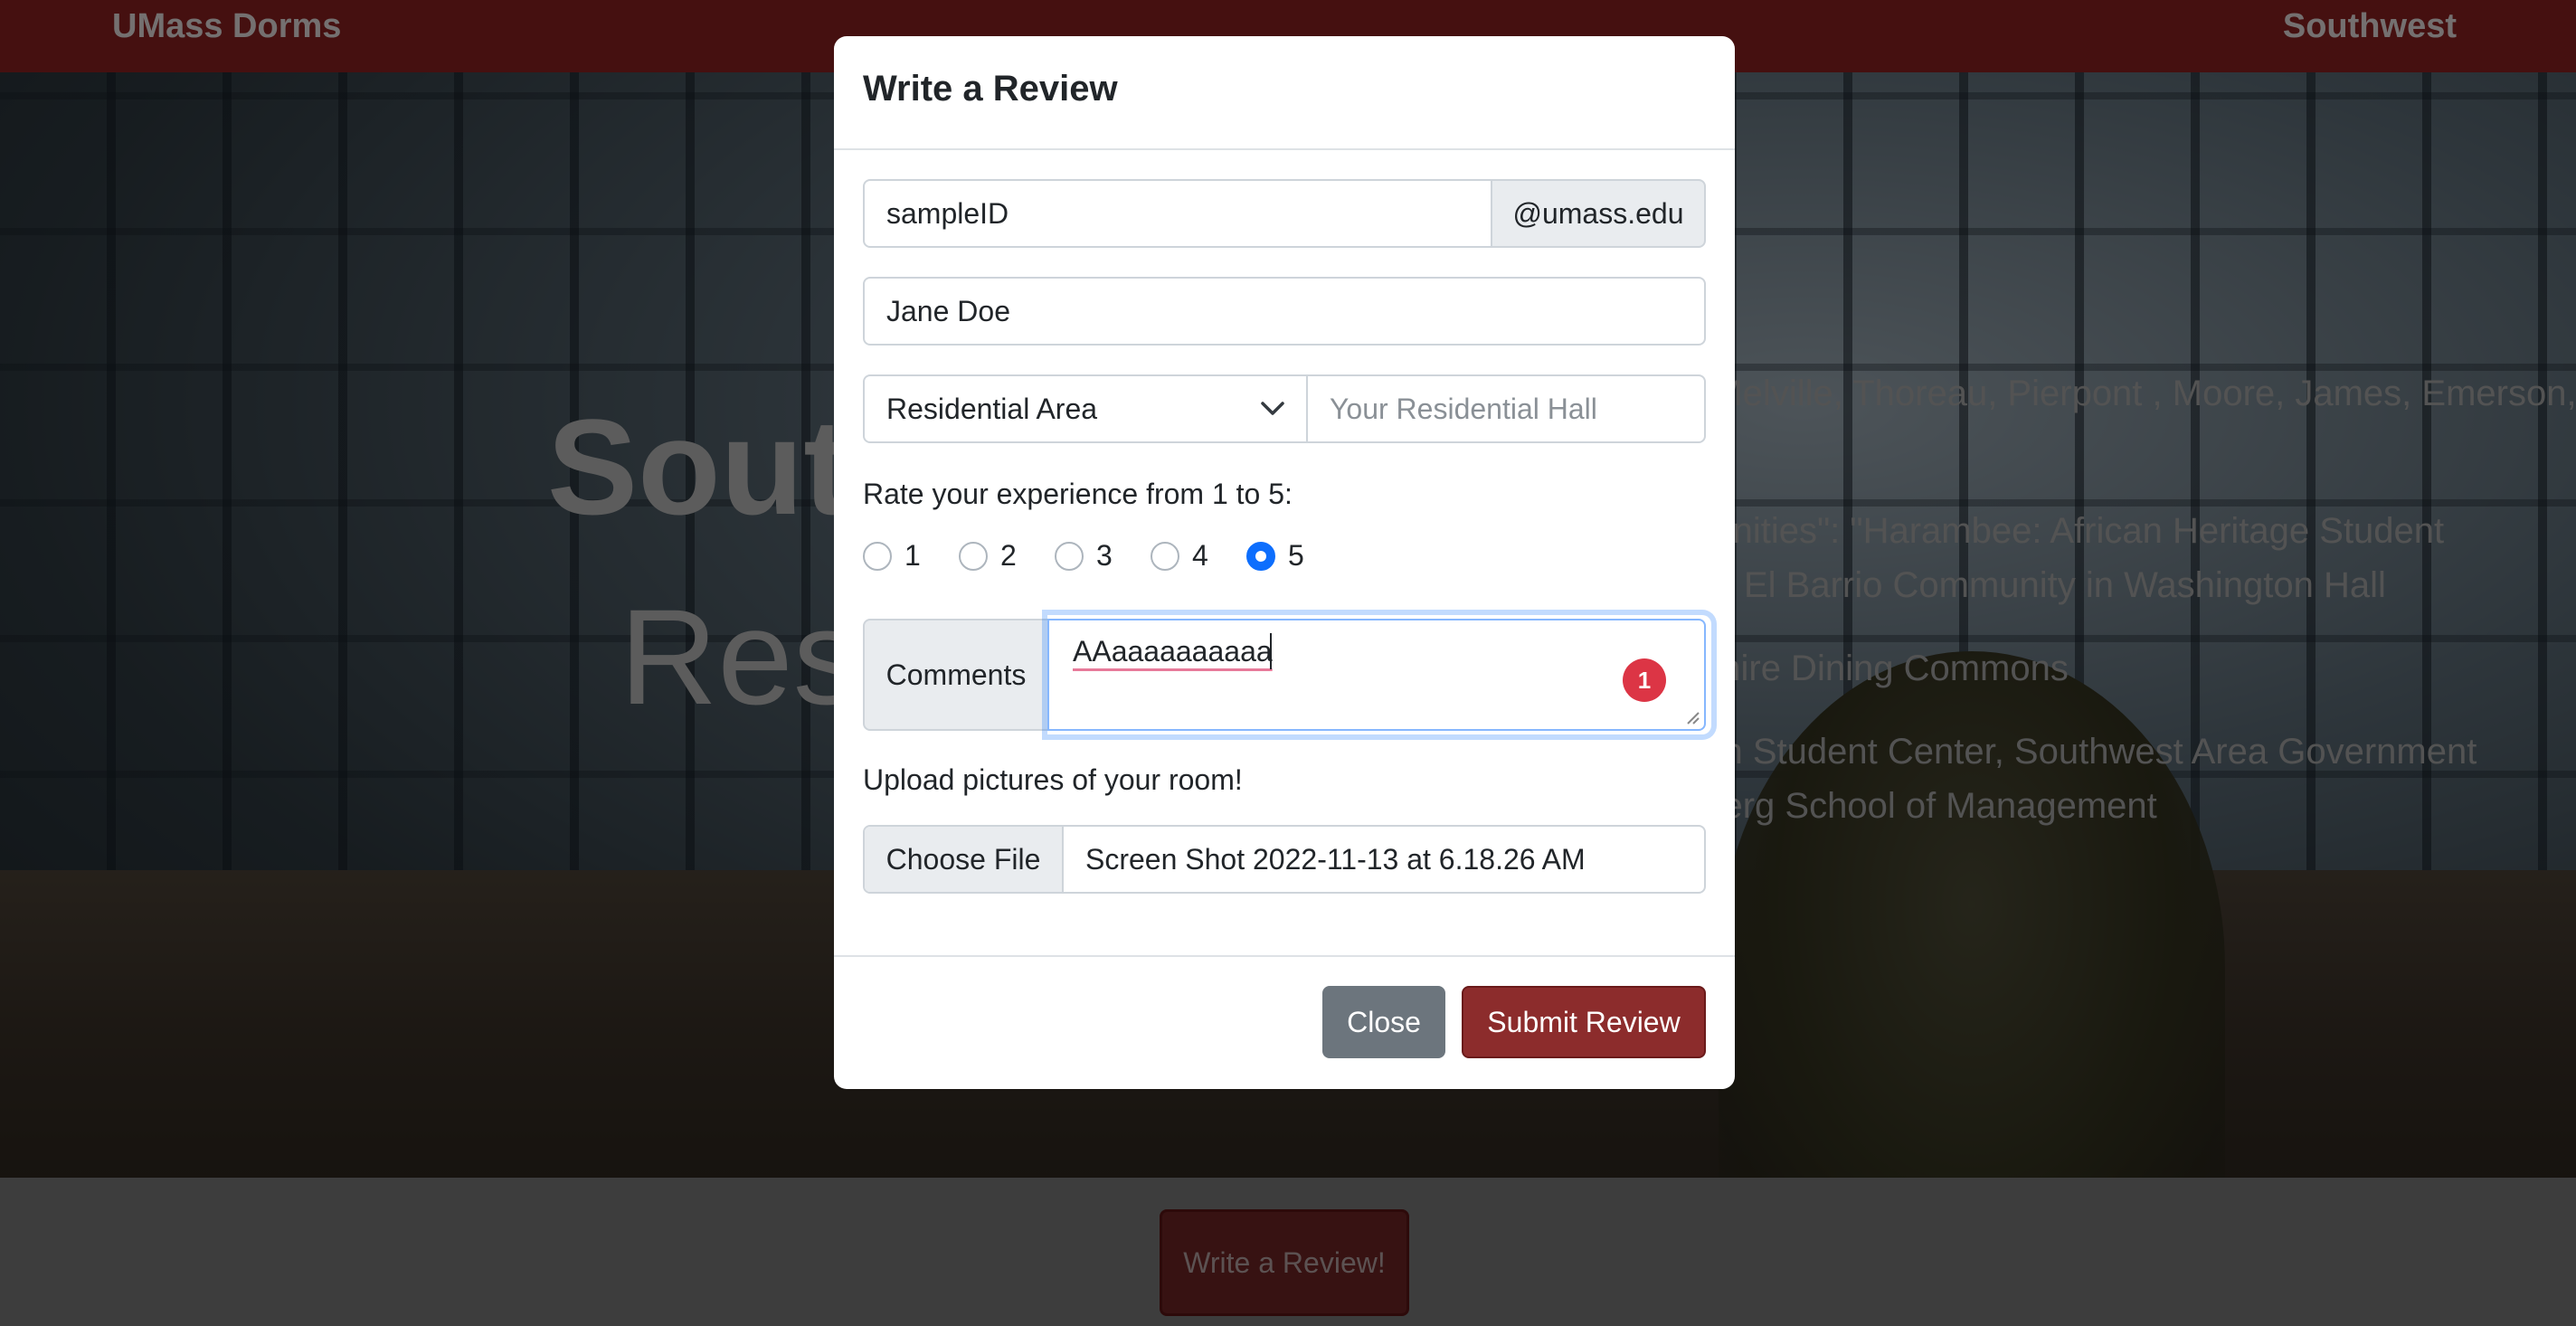  I want to click on residential-area-select: Residential Area, so click(1085, 408).